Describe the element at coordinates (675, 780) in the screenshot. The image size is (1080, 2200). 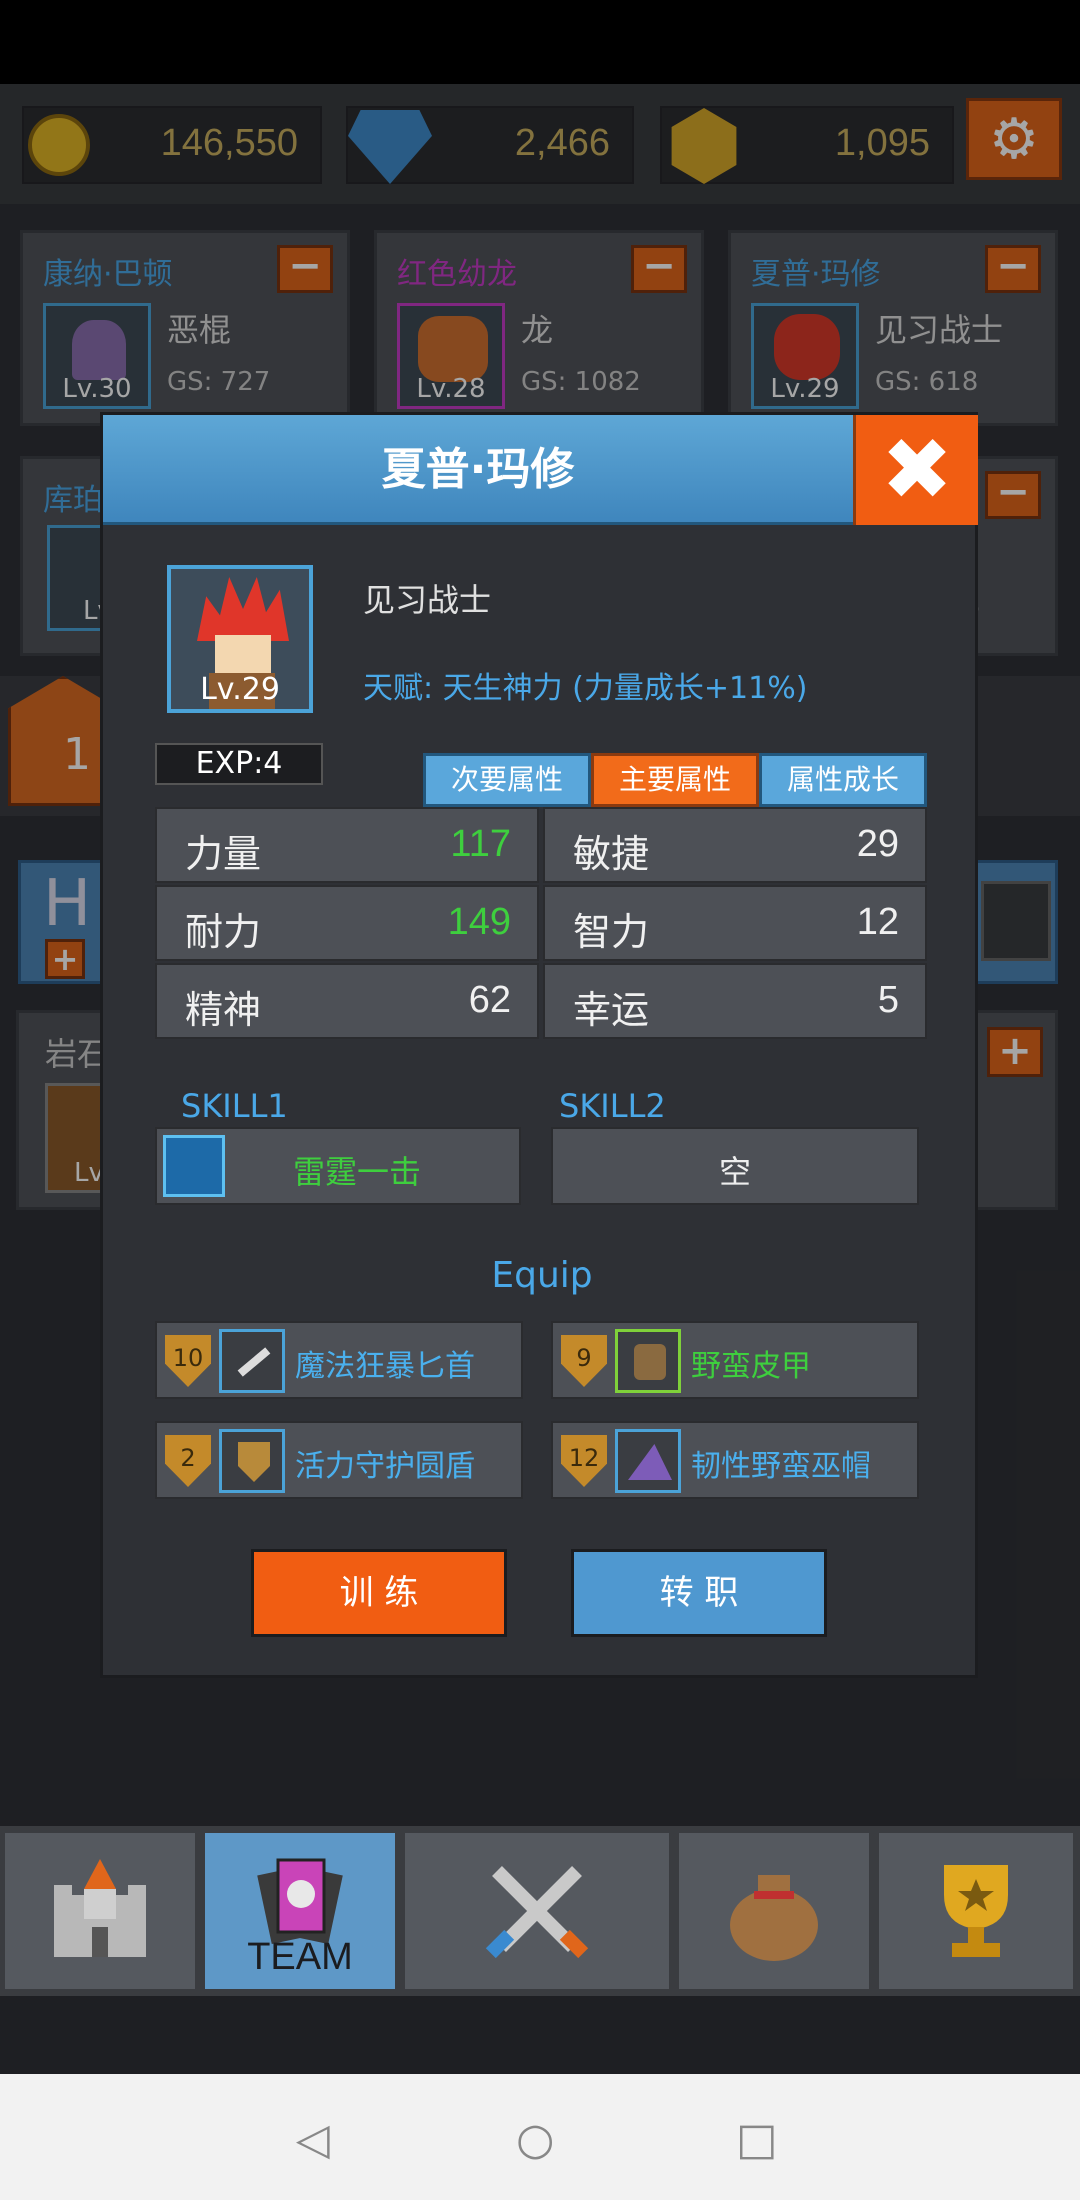
I see `tab-primary-attributes: 主要属性` at that location.